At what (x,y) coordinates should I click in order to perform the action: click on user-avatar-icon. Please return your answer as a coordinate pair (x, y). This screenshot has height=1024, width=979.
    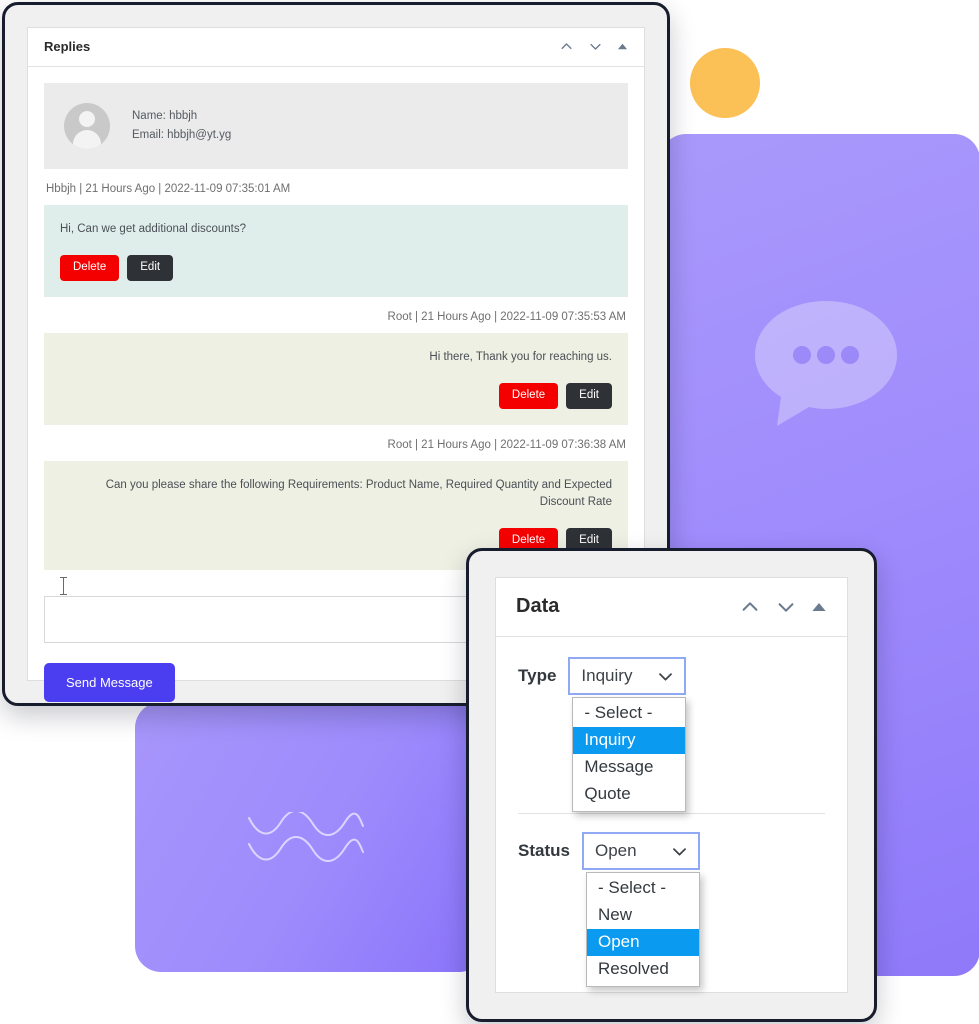
    Looking at the image, I should click on (87, 126).